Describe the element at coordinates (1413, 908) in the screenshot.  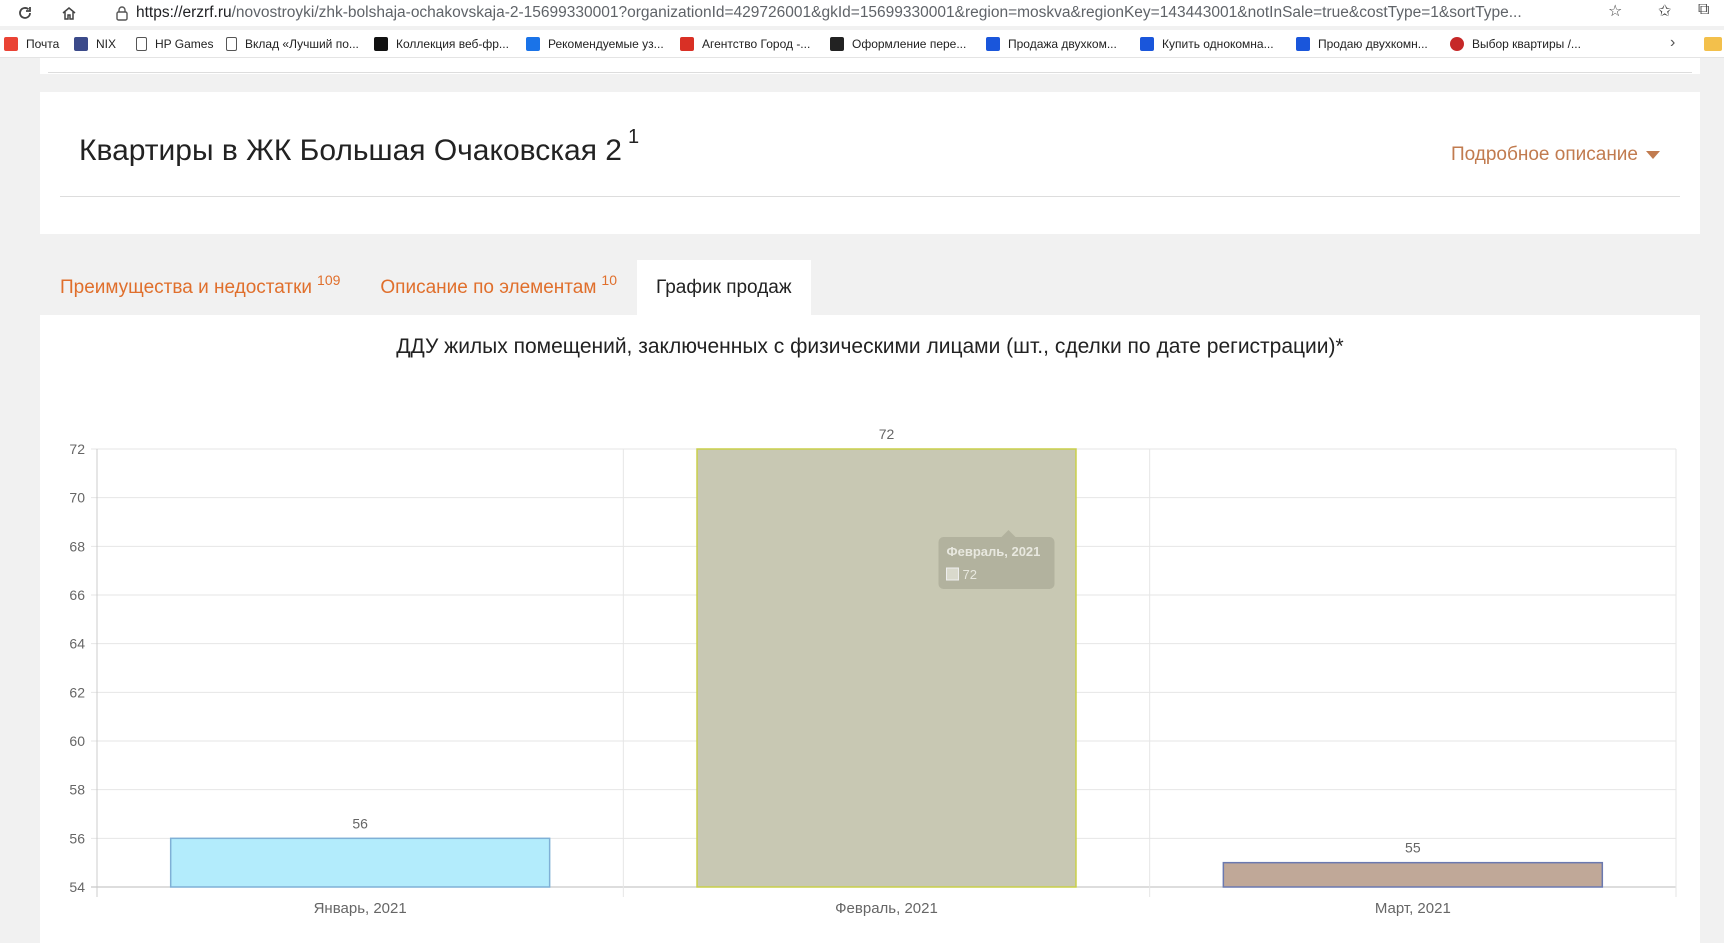
I see `x-tick-label: Март, 2021` at that location.